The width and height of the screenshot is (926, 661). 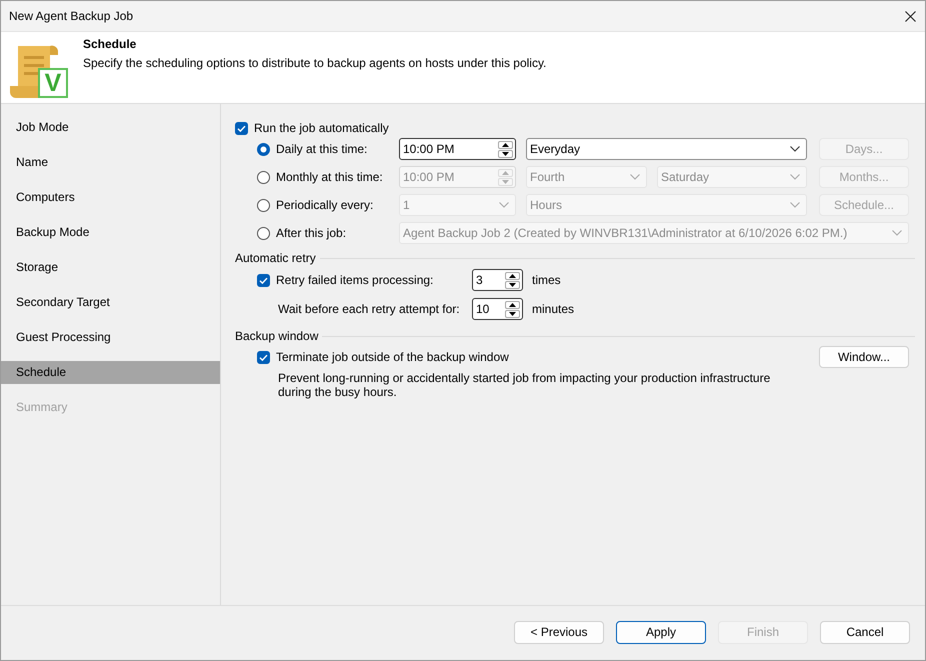 What do you see at coordinates (865, 632) in the screenshot?
I see `cancel-button: Cancel` at bounding box center [865, 632].